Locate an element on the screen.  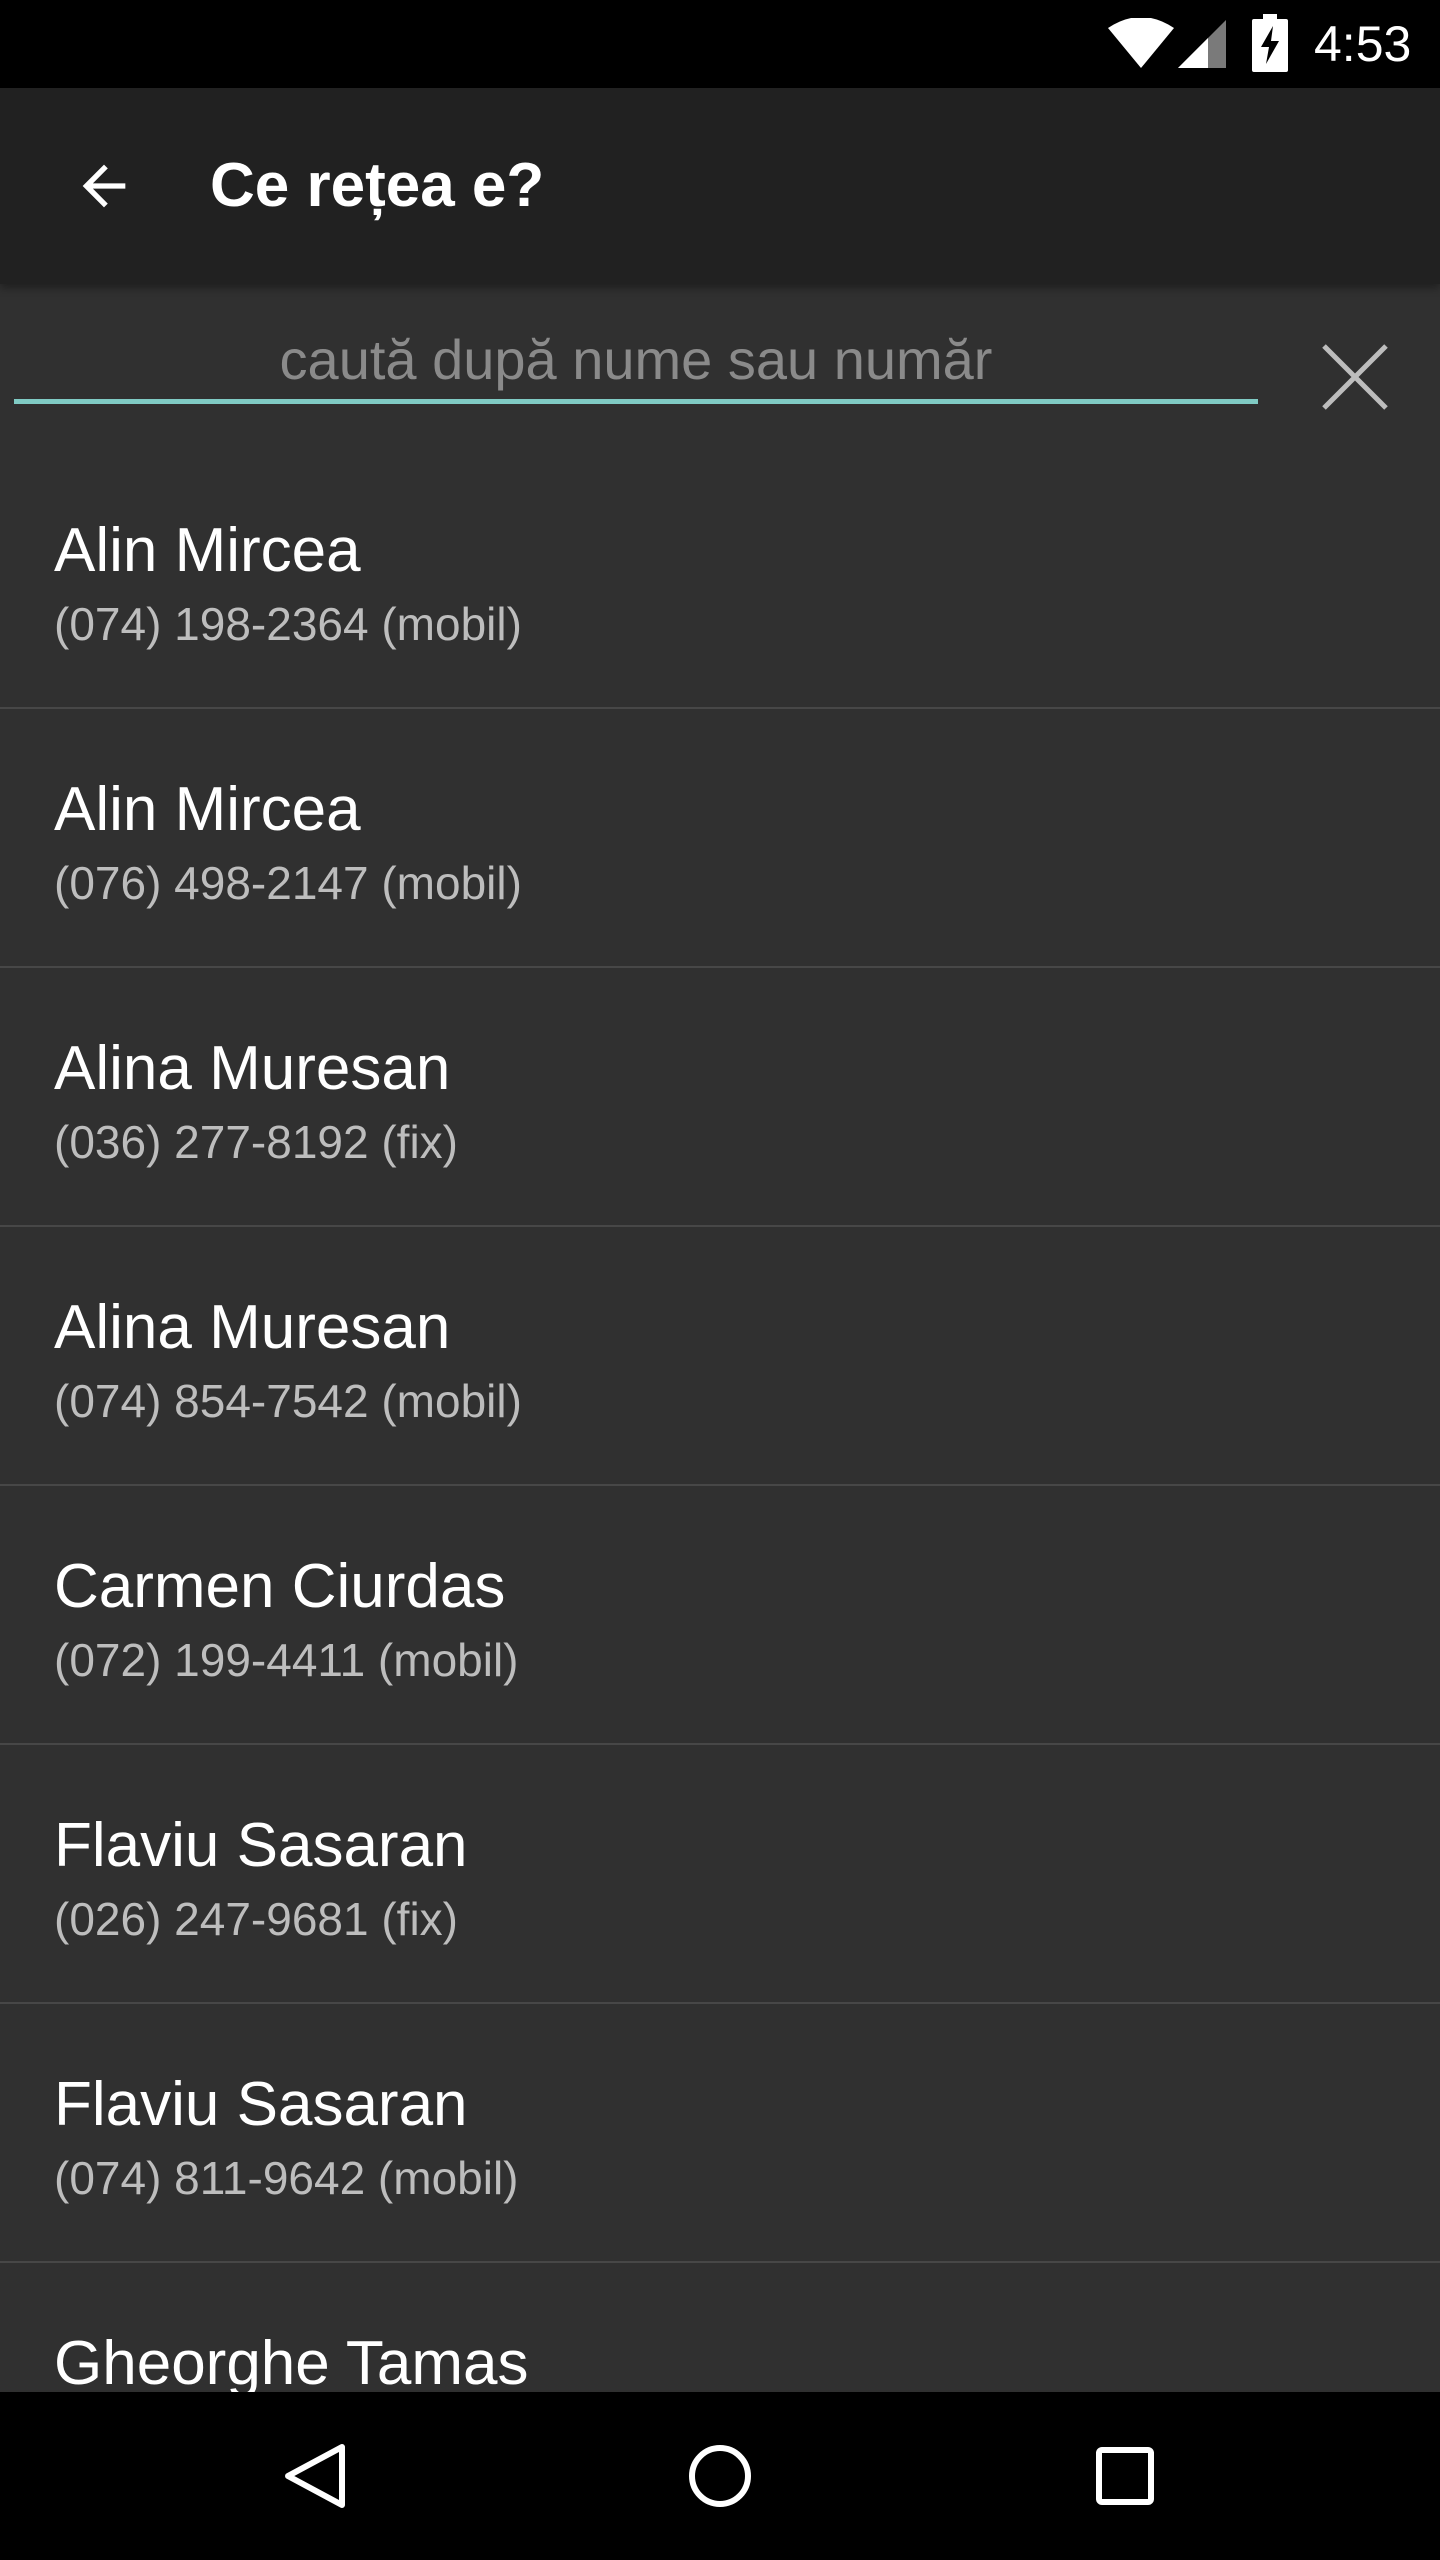
contact-phone: (026) 247-9681 (fix) is located at coordinates (256, 1919).